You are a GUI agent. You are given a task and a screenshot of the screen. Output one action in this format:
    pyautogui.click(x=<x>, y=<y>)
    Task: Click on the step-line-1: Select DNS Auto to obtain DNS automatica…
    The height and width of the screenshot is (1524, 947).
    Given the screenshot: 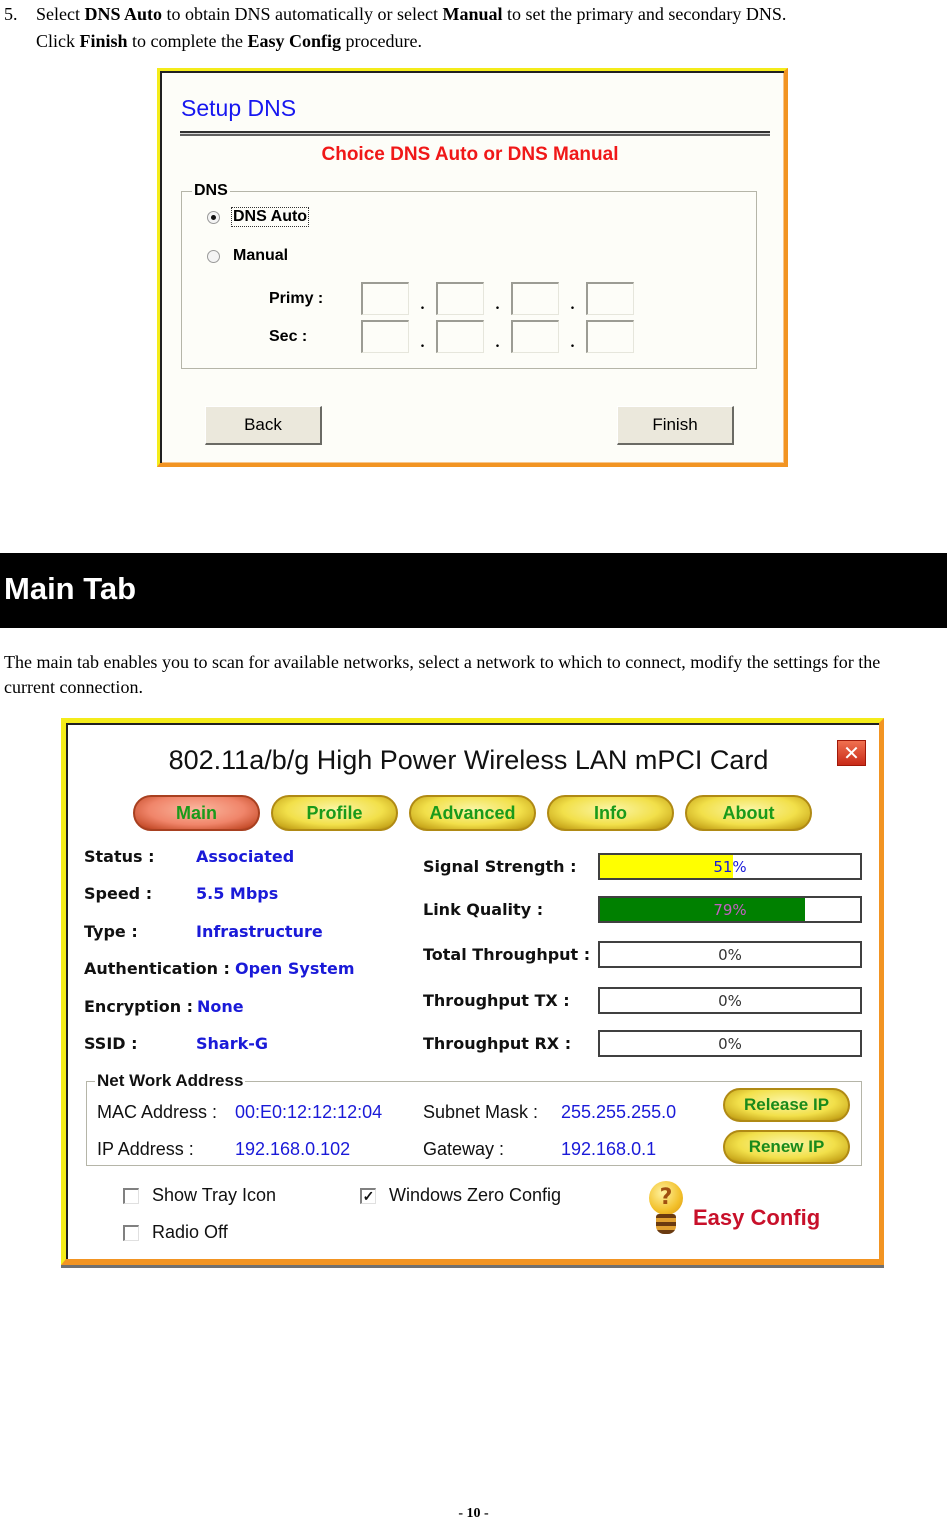 What is the action you would take?
    pyautogui.click(x=411, y=14)
    